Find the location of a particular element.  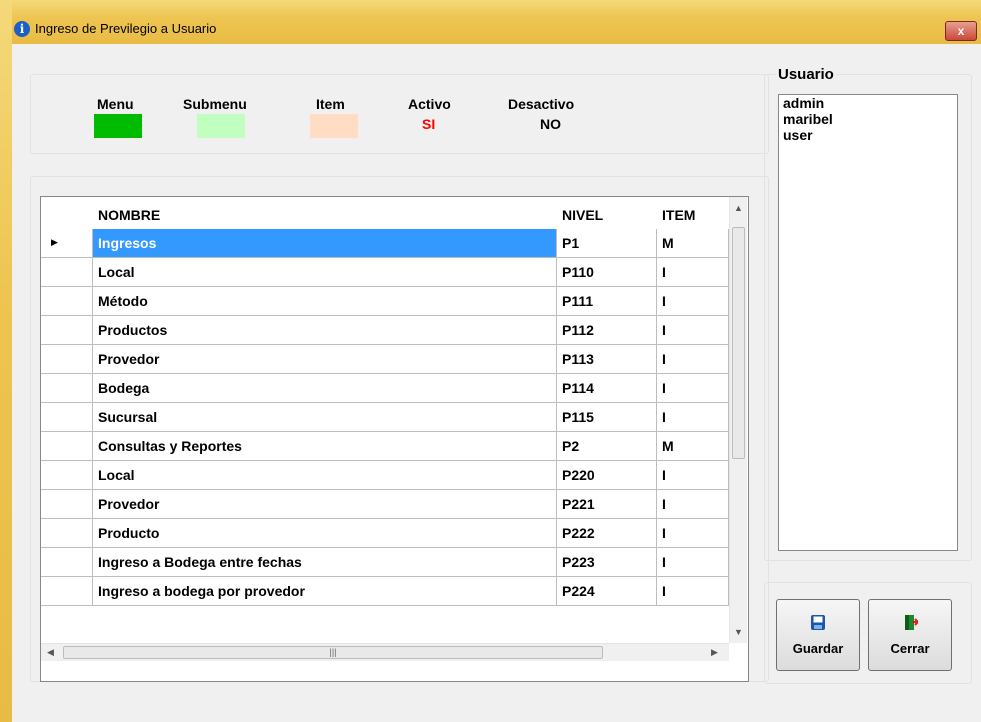

scroll-down-icon: ▼ is located at coordinates (738, 632).